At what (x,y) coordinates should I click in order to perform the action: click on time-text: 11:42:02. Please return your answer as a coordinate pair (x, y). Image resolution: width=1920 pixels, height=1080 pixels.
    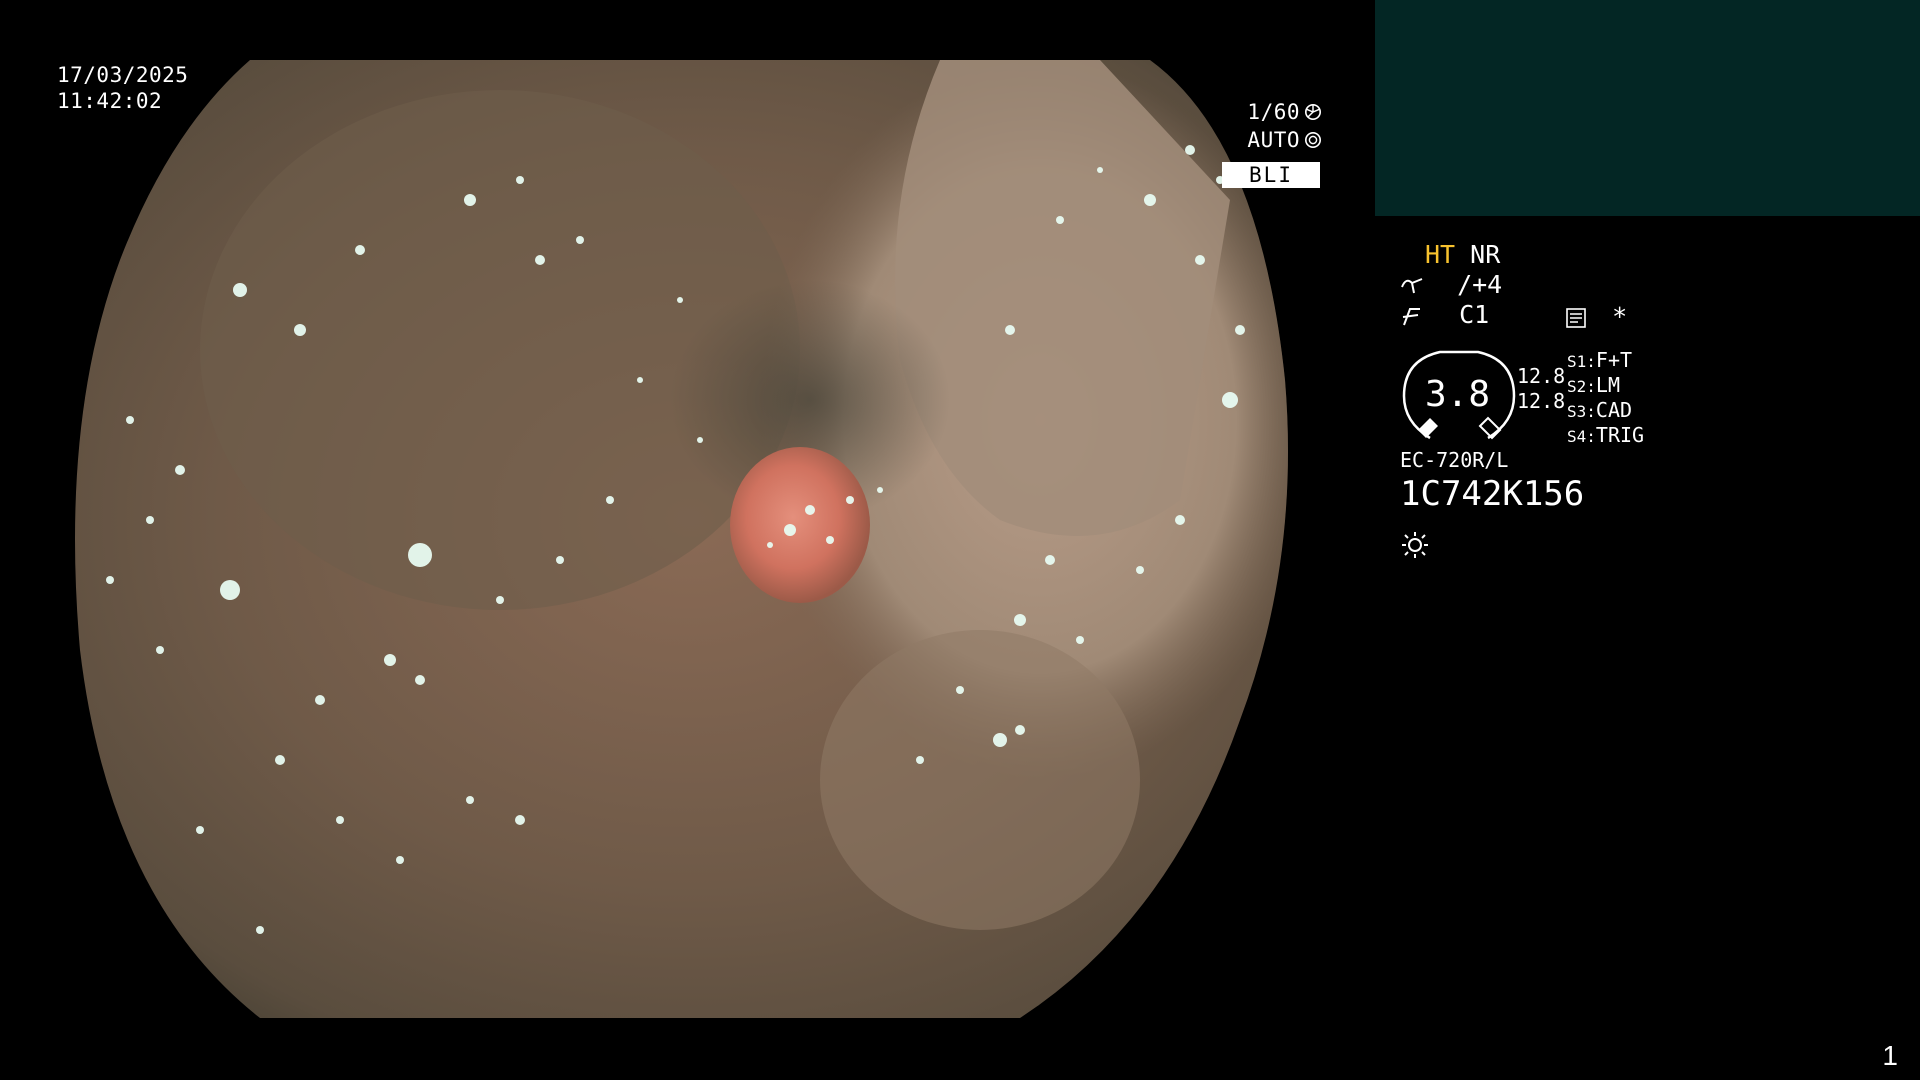
    Looking at the image, I should click on (110, 101).